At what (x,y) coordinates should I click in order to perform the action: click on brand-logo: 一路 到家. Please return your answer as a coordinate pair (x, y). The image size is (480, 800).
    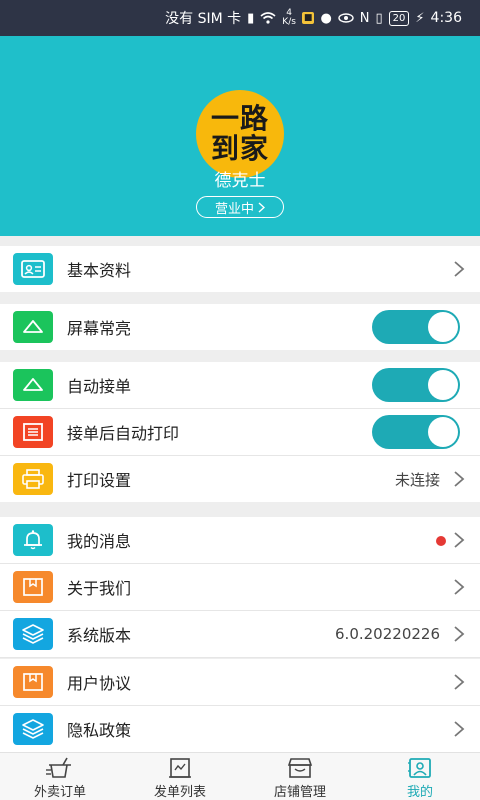
    Looking at the image, I should click on (240, 134).